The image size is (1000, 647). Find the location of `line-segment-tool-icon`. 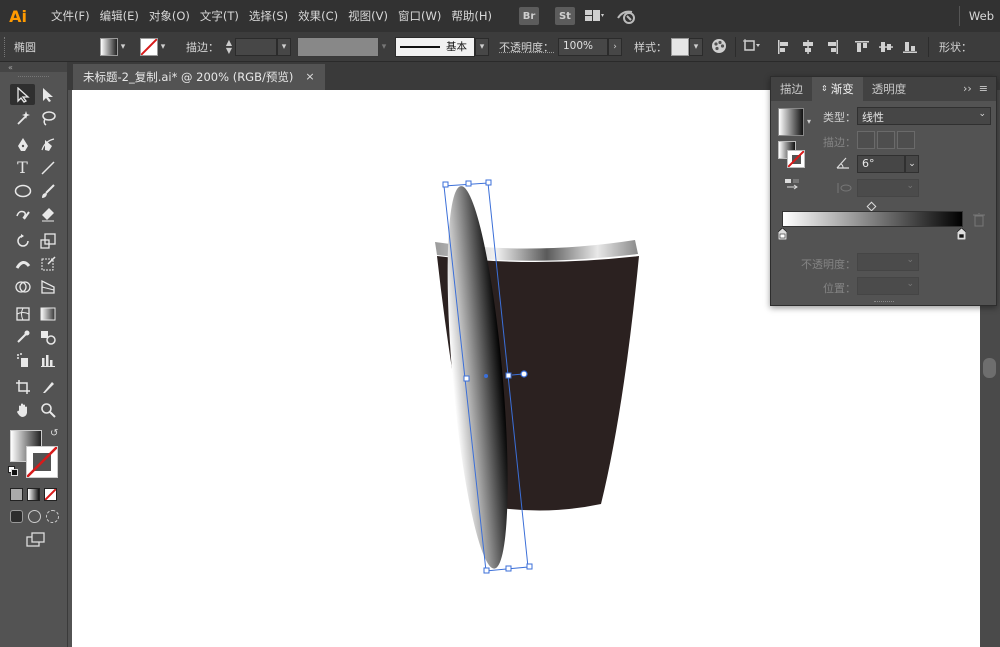

line-segment-tool-icon is located at coordinates (47, 167).